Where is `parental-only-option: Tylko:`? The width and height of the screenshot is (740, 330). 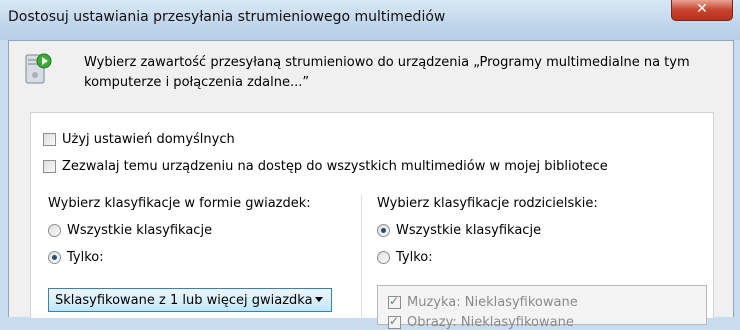
parental-only-option: Tylko: is located at coordinates (405, 257).